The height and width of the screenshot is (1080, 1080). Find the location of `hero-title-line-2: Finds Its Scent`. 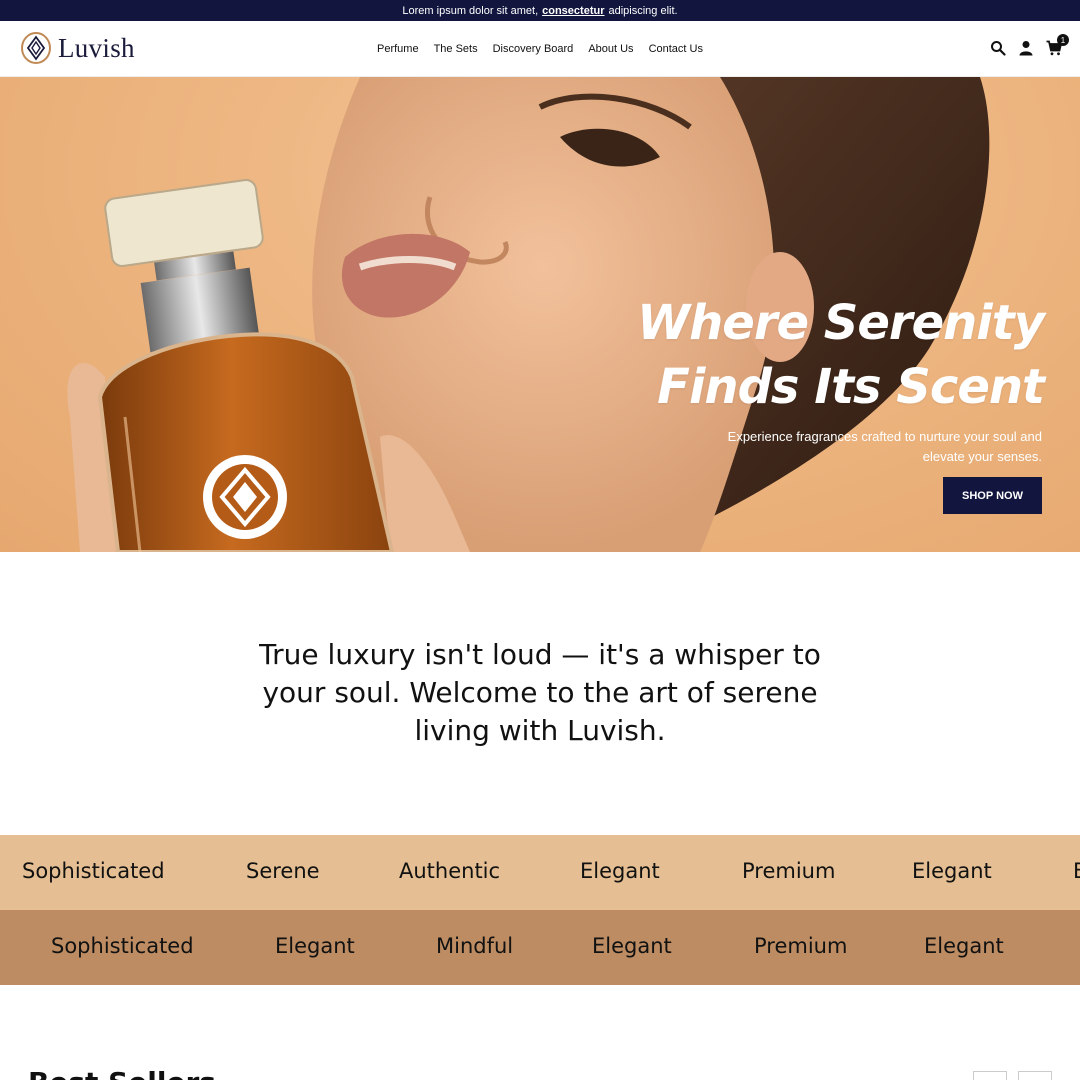

hero-title-line-2: Finds Its Scent is located at coordinates (851, 387).